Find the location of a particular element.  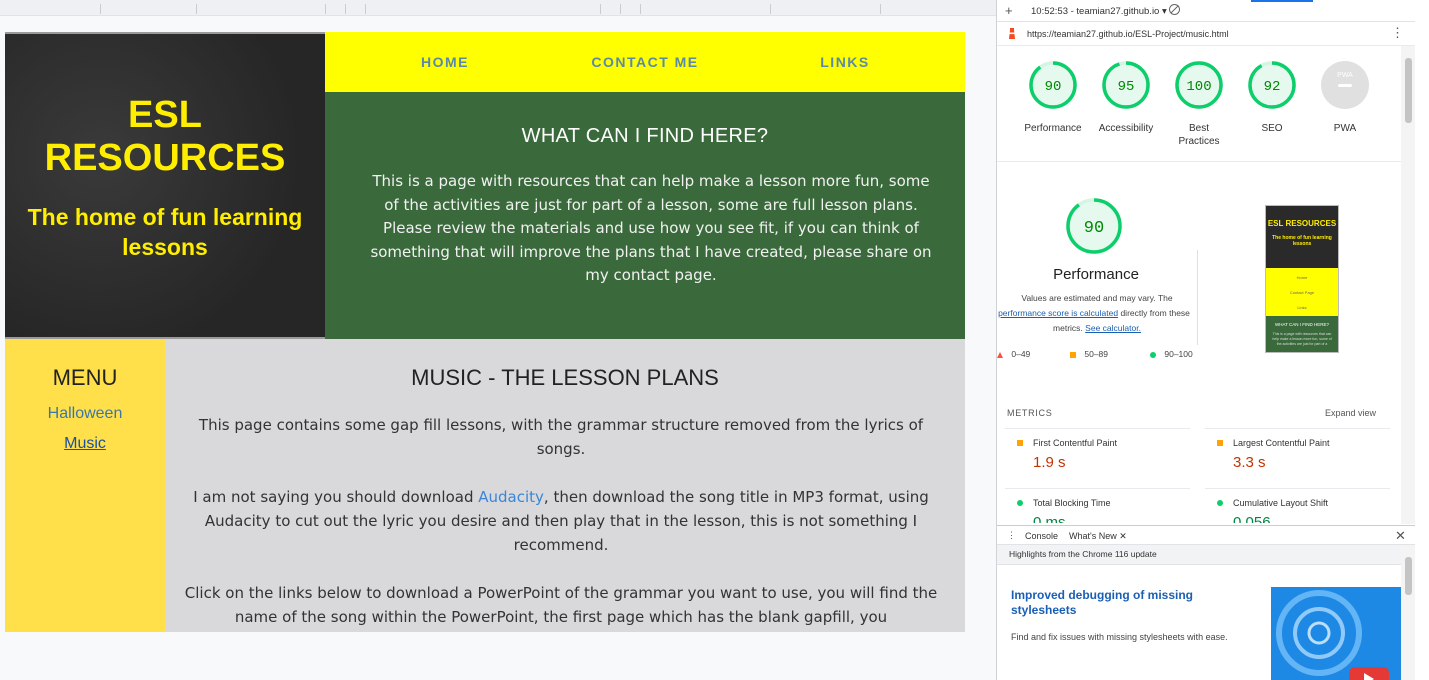

see-calculator-link: See calculator. is located at coordinates (1113, 328).